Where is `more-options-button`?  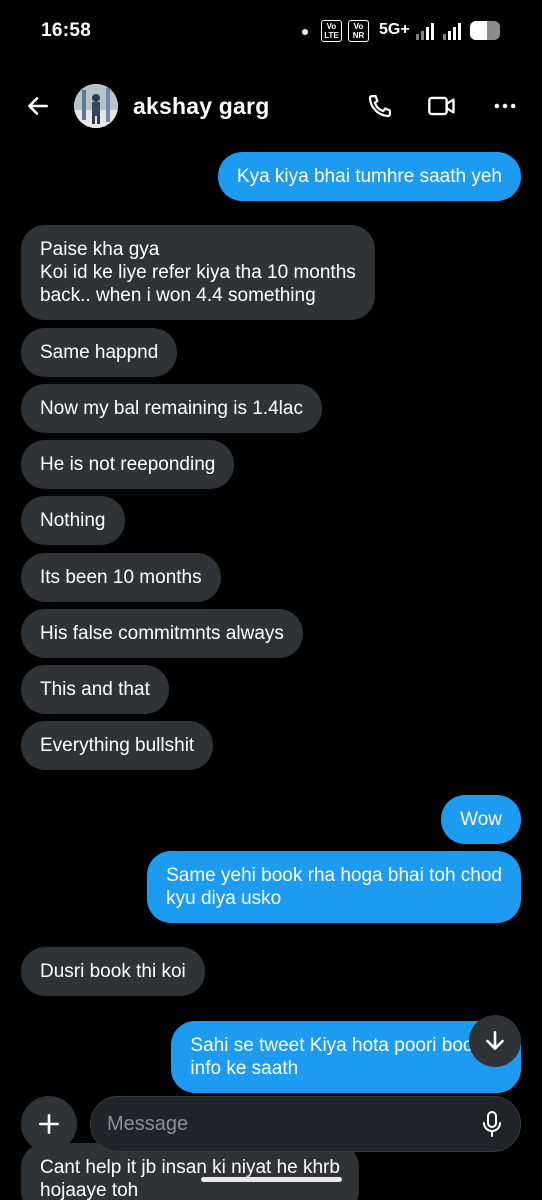
more-options-button is located at coordinates (505, 106).